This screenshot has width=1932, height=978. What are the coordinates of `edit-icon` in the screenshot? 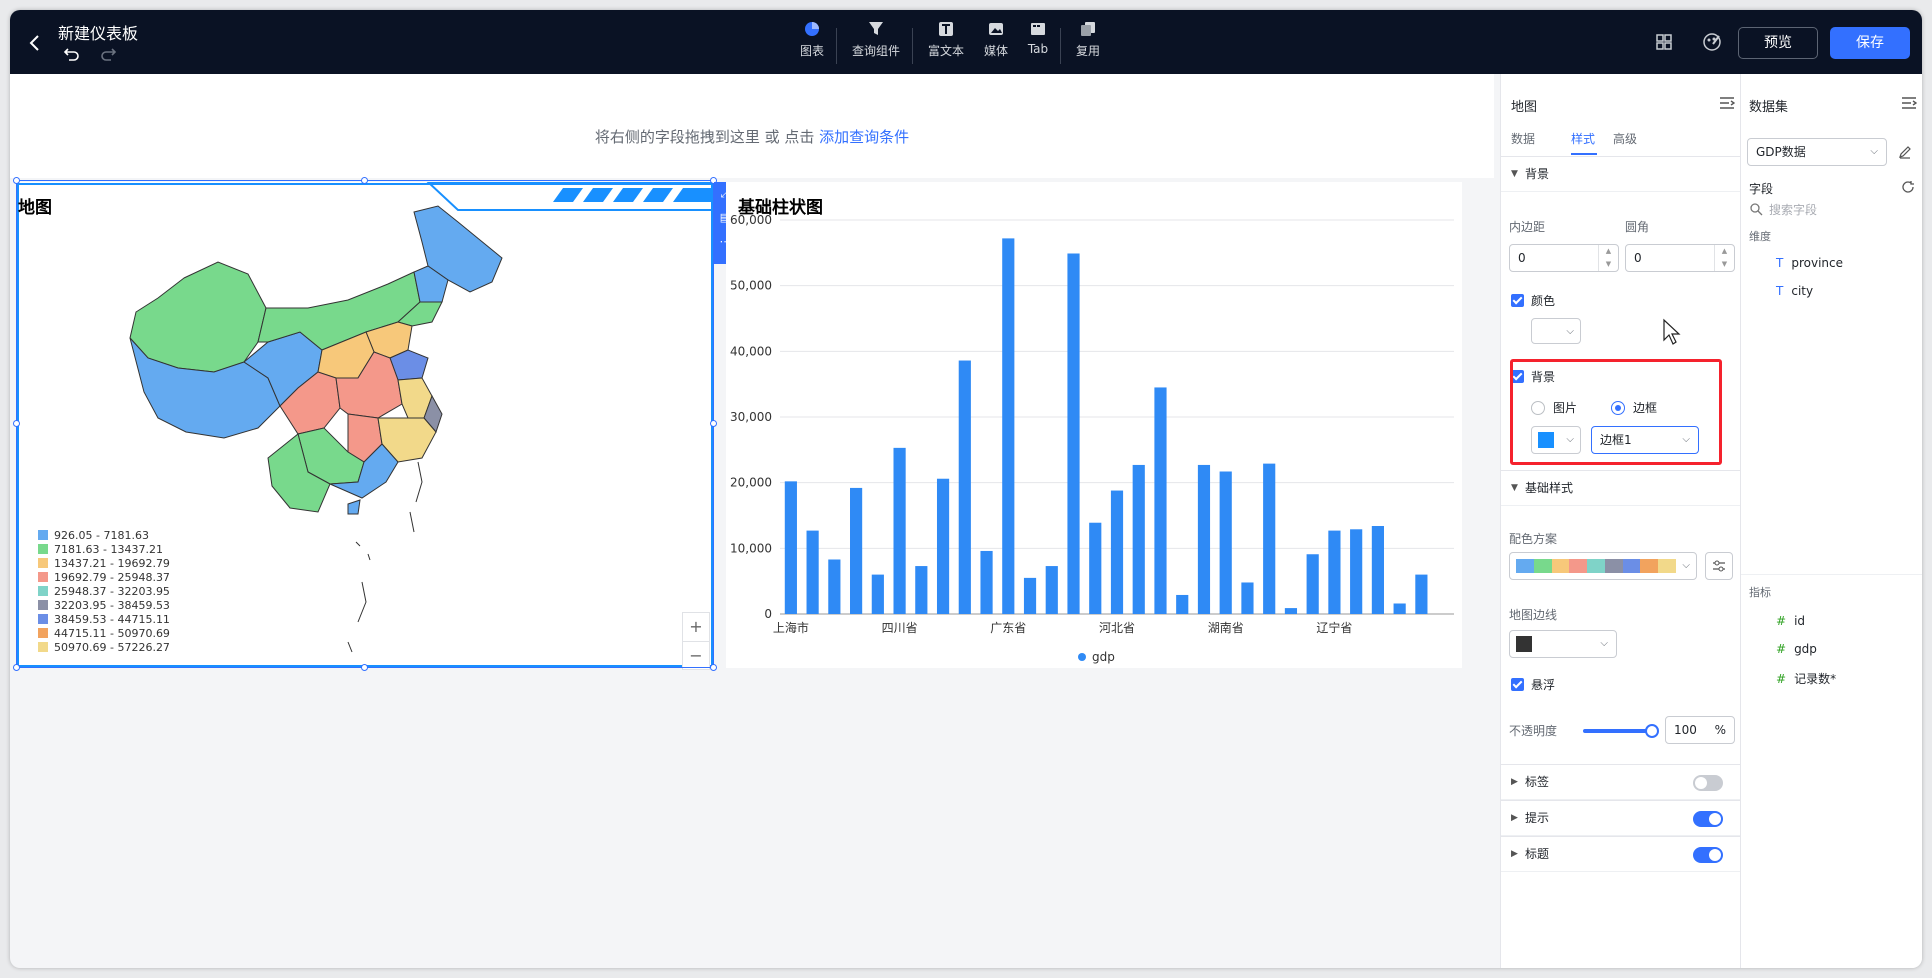 It's located at (1905, 152).